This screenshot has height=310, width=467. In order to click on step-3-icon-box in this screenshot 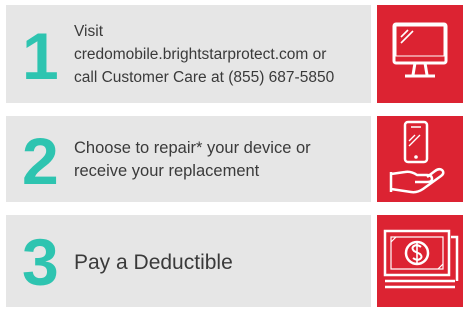, I will do `click(420, 261)`.